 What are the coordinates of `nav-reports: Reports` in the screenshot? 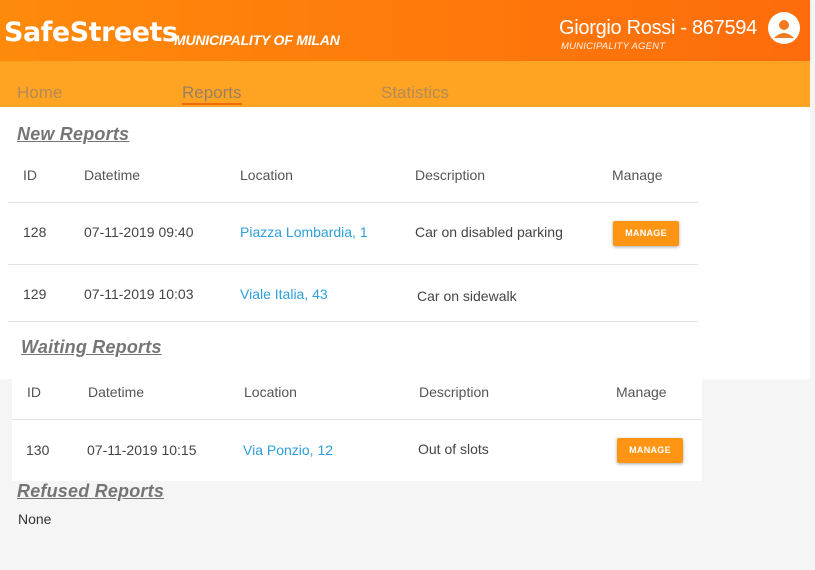 It's located at (212, 94).